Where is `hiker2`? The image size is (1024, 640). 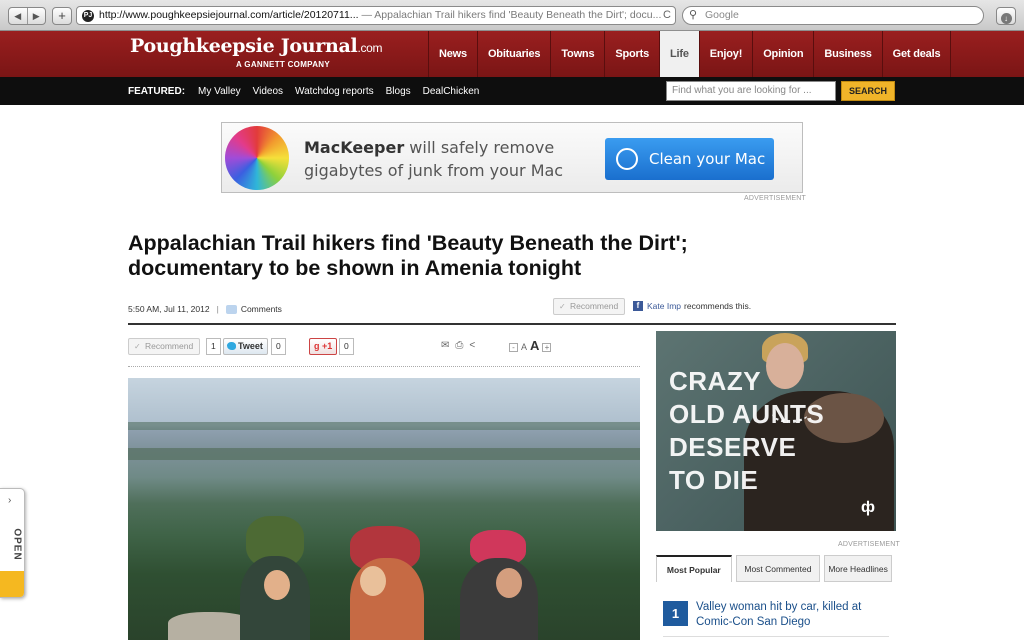 hiker2 is located at coordinates (387, 599).